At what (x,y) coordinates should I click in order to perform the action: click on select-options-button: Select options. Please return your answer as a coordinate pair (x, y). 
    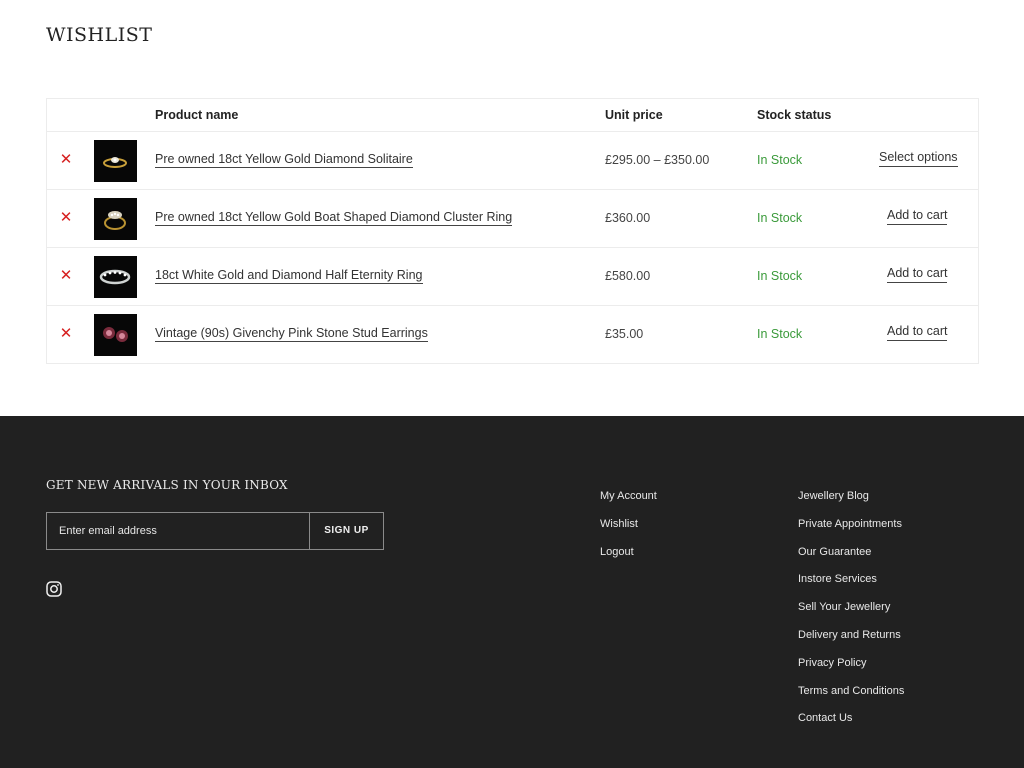
    Looking at the image, I should click on (918, 158).